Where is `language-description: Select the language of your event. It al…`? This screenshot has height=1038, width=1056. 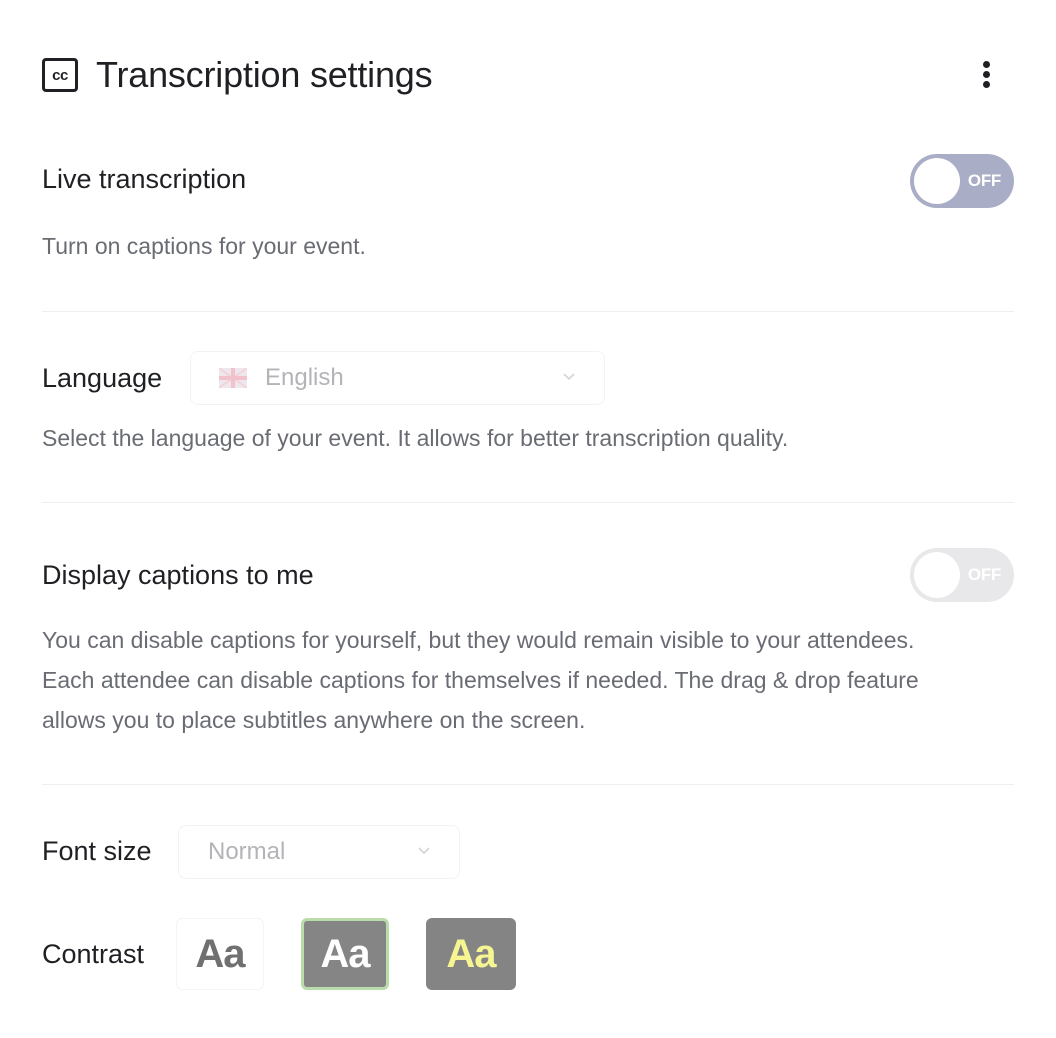
language-description: Select the language of your event. It al… is located at coordinates (415, 438).